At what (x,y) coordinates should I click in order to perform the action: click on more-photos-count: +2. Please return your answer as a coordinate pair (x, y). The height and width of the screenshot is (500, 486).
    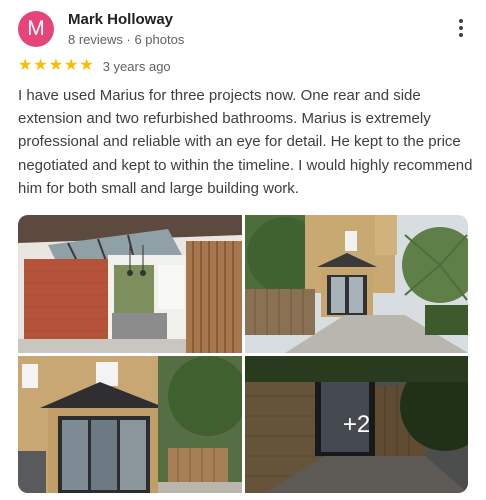
    Looking at the image, I should click on (356, 424).